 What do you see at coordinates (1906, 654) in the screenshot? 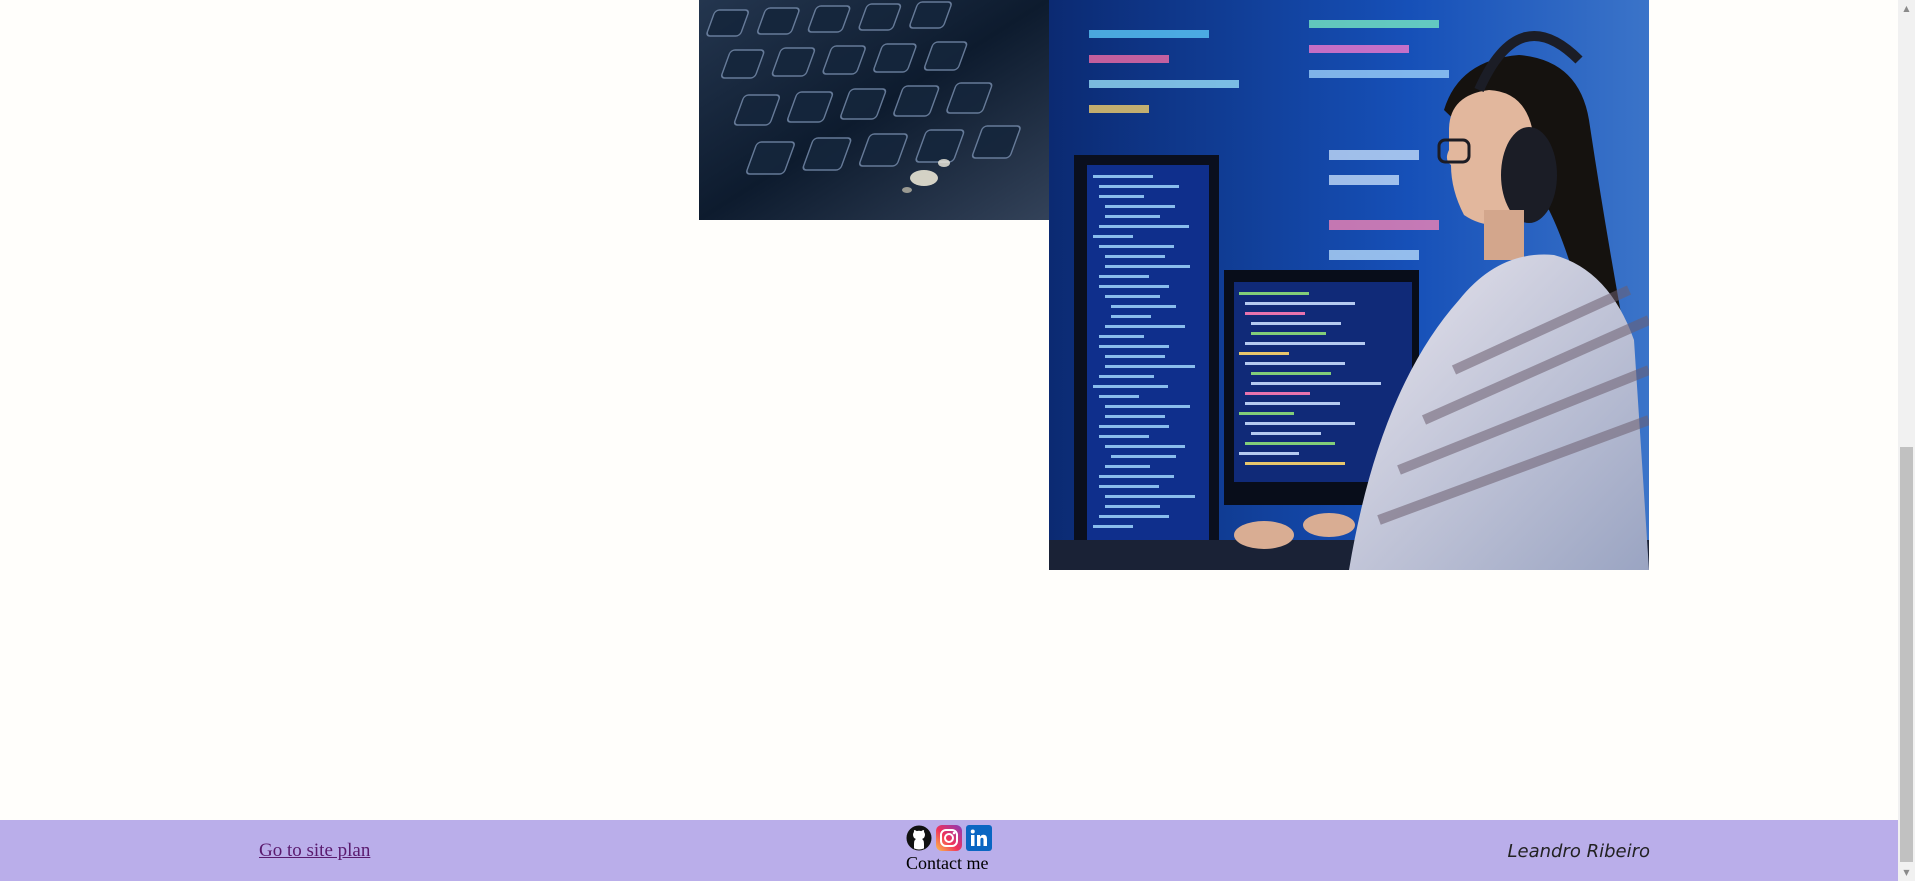
I see `scrollbar-thumb` at bounding box center [1906, 654].